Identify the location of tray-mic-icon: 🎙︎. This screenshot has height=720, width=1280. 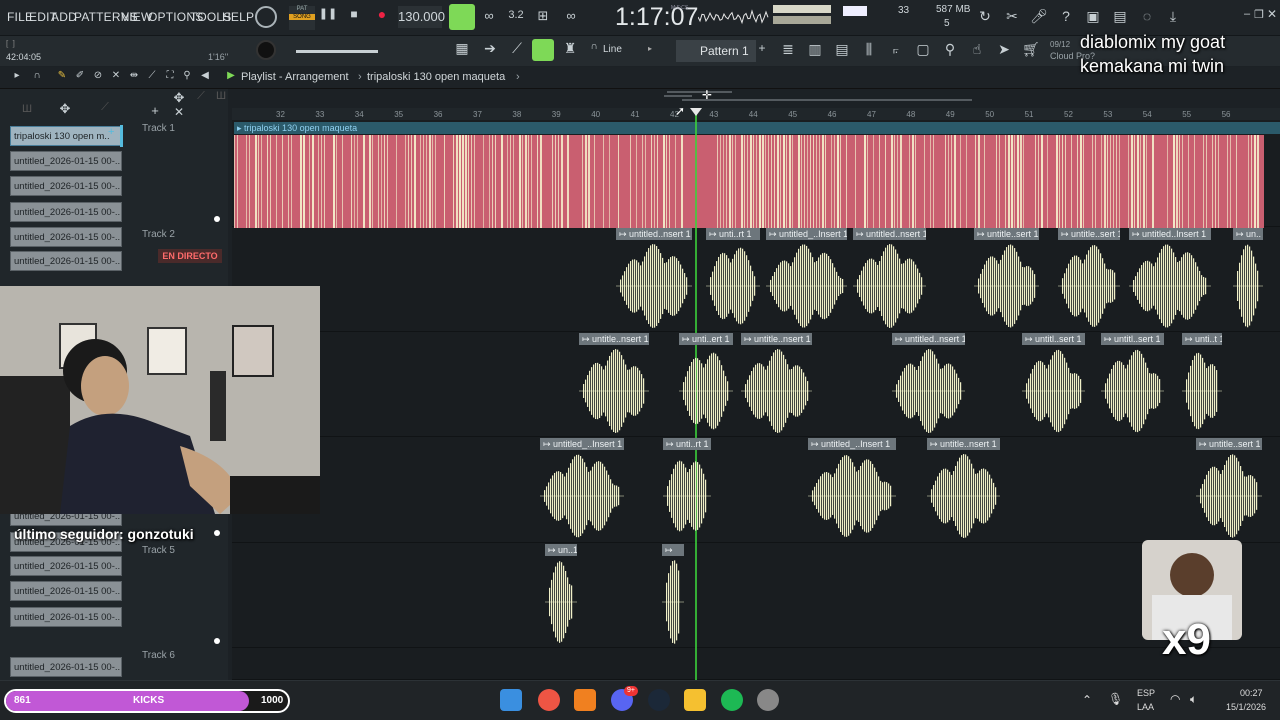
(1115, 699).